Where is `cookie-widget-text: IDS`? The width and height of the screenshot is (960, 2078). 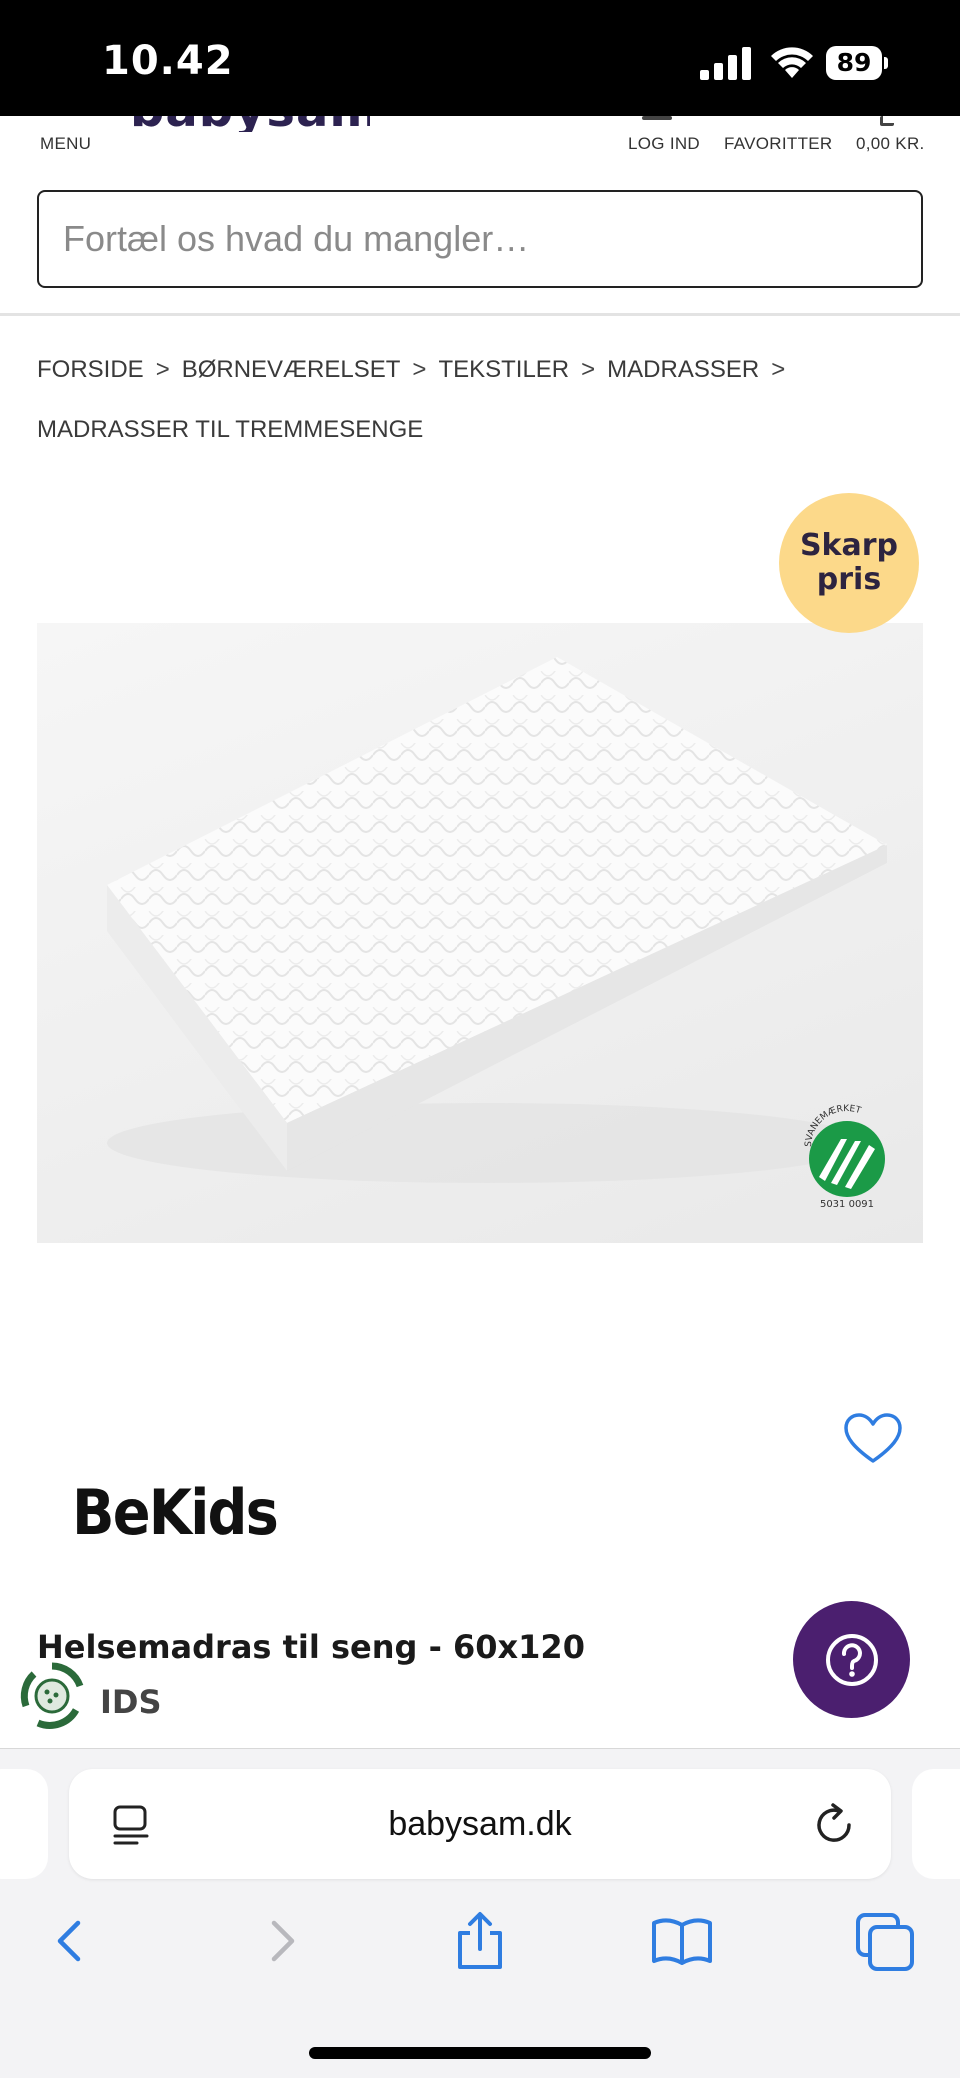
cookie-widget-text: IDS is located at coordinates (131, 1702).